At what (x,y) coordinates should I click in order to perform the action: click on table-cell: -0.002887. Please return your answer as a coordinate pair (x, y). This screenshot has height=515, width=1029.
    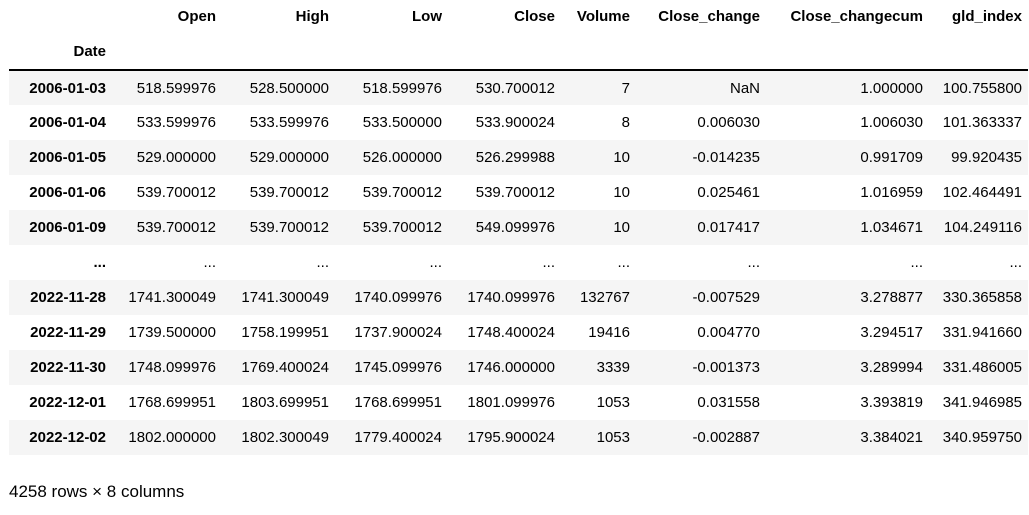
    Looking at the image, I should click on (726, 437).